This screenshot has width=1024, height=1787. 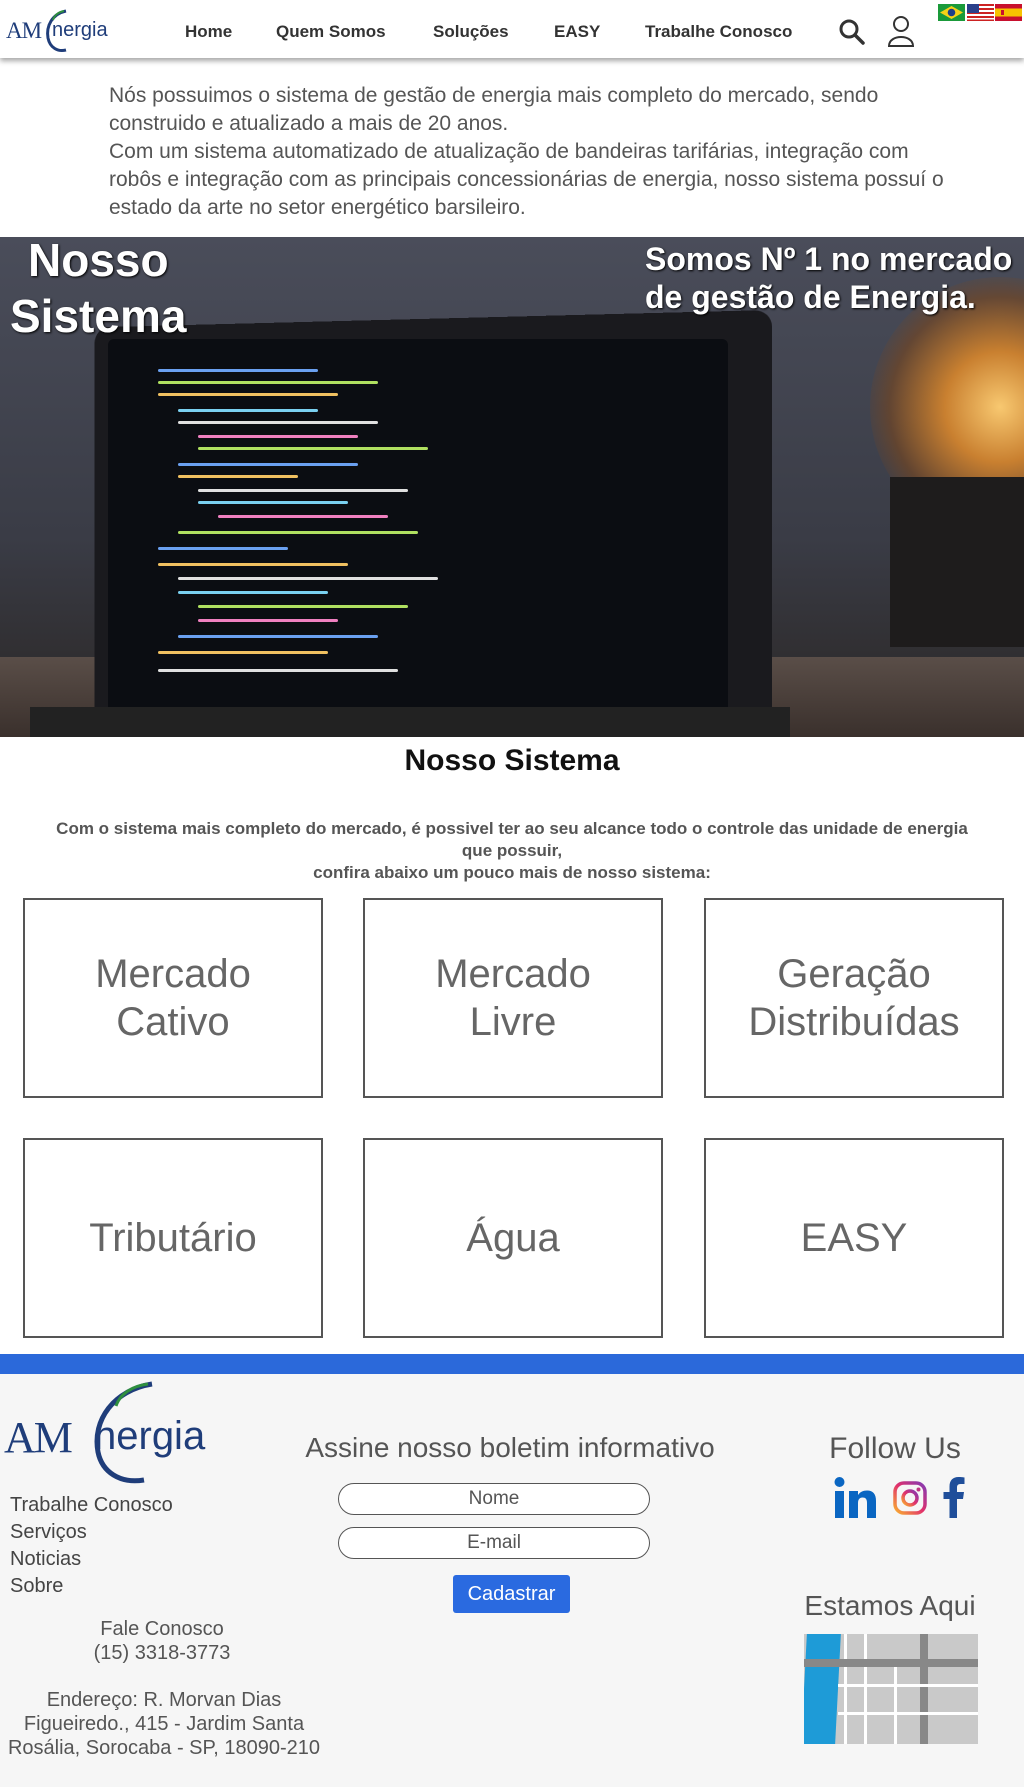 I want to click on contact-phone: (15) 3318-3773, so click(x=162, y=1653).